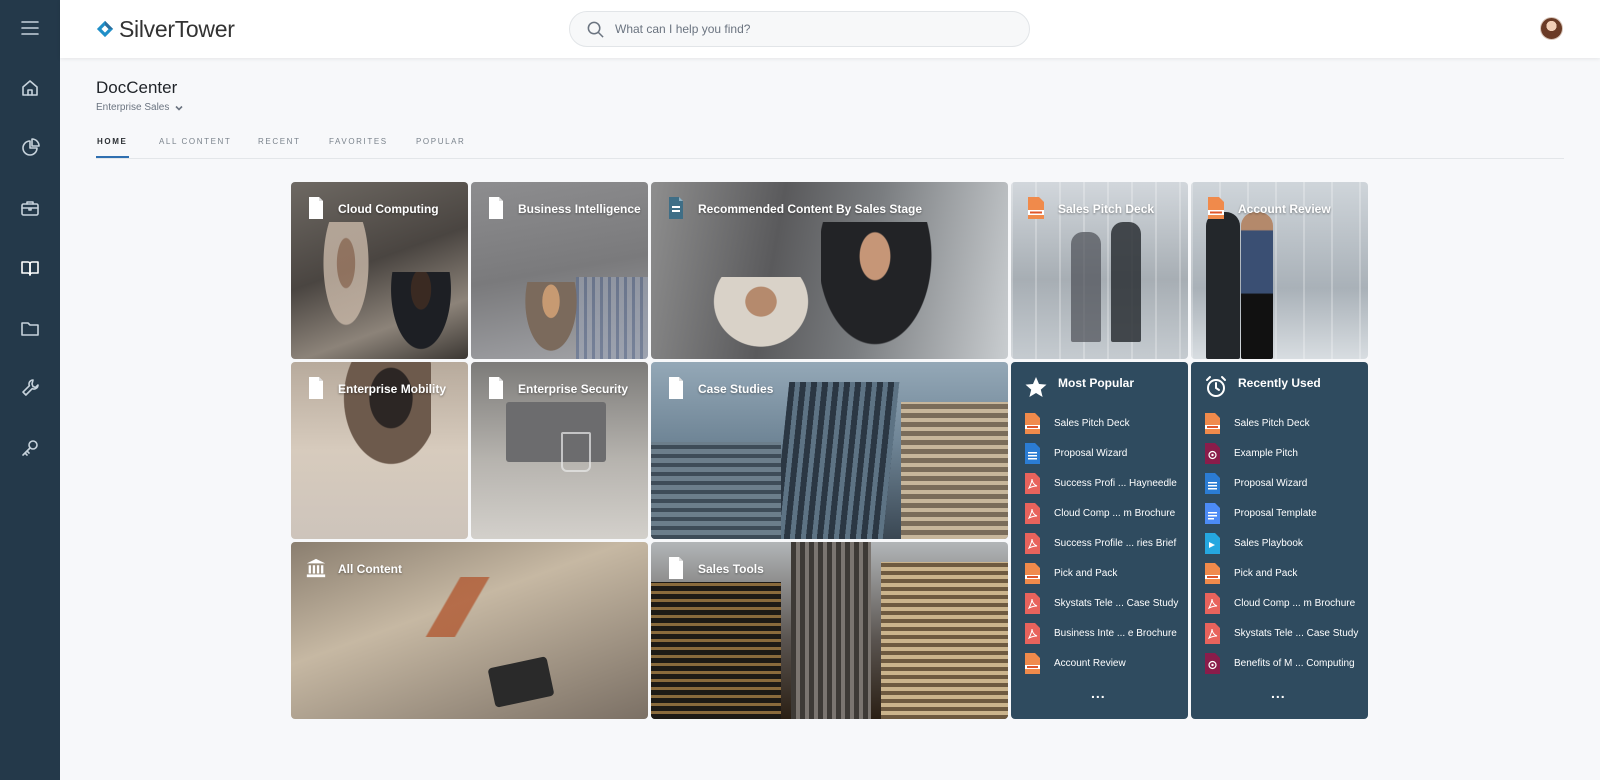  I want to click on sidebar-item-briefcase, so click(30, 208).